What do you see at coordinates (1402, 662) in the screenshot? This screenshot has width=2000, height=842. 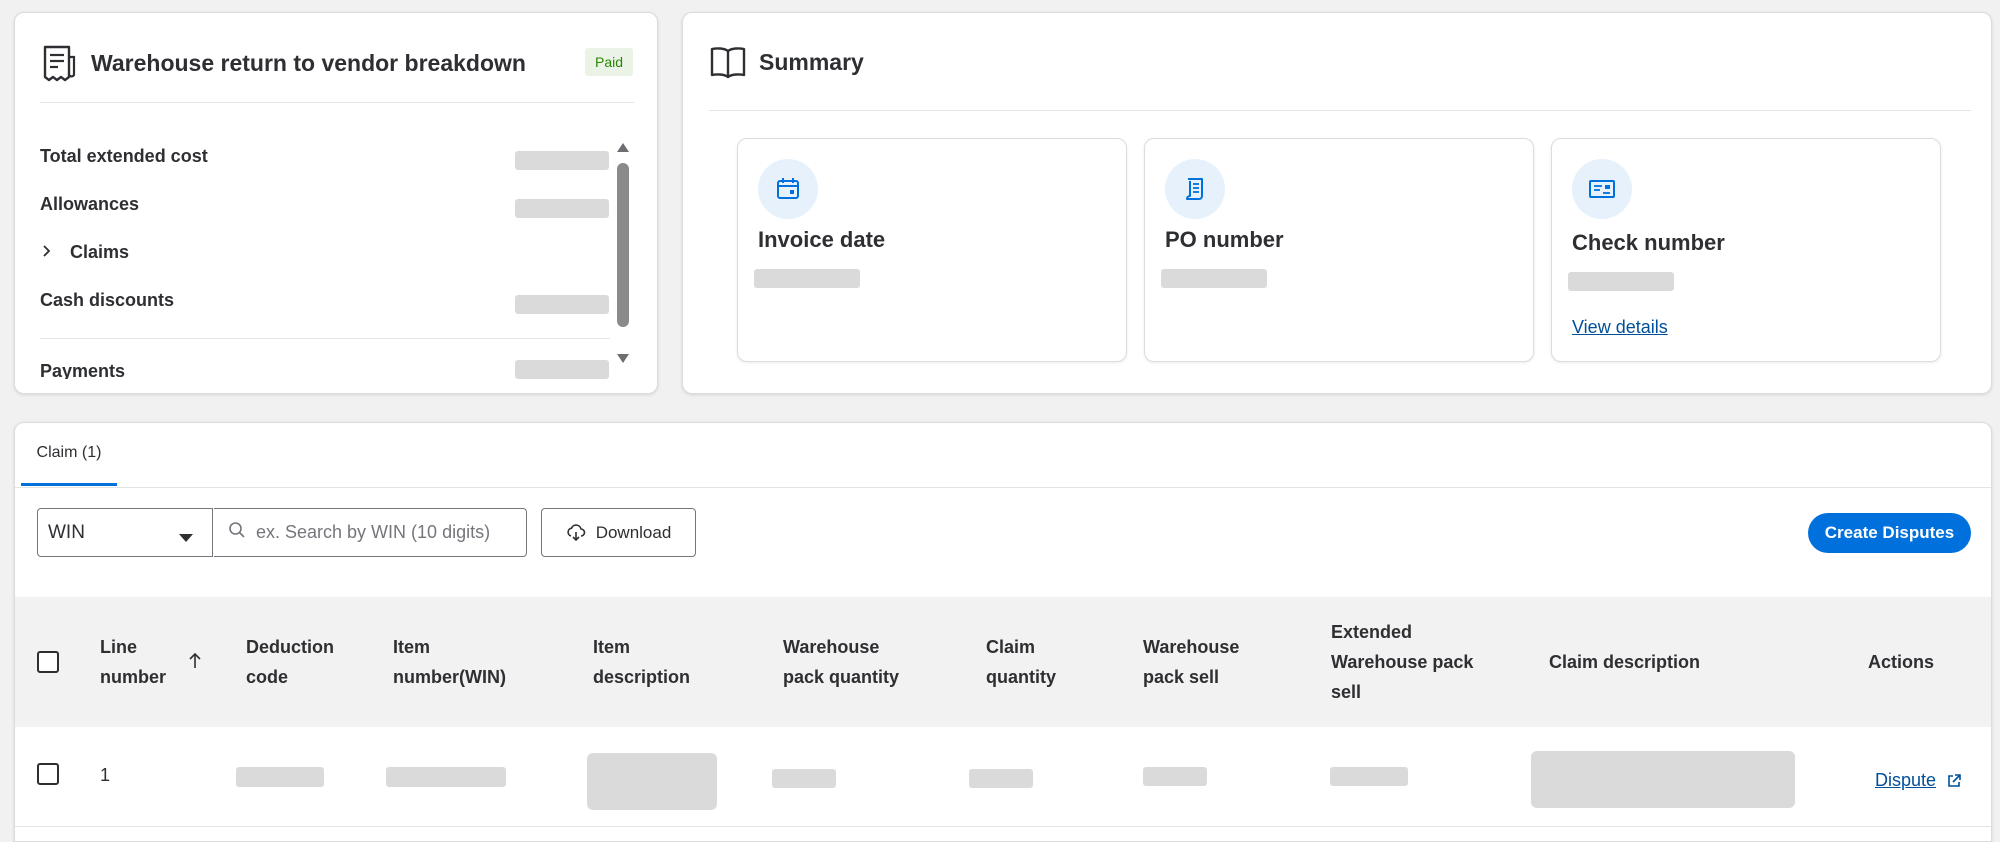 I see `col-extended-warehouse-pack-sell: Extended Warehouse pack sell` at bounding box center [1402, 662].